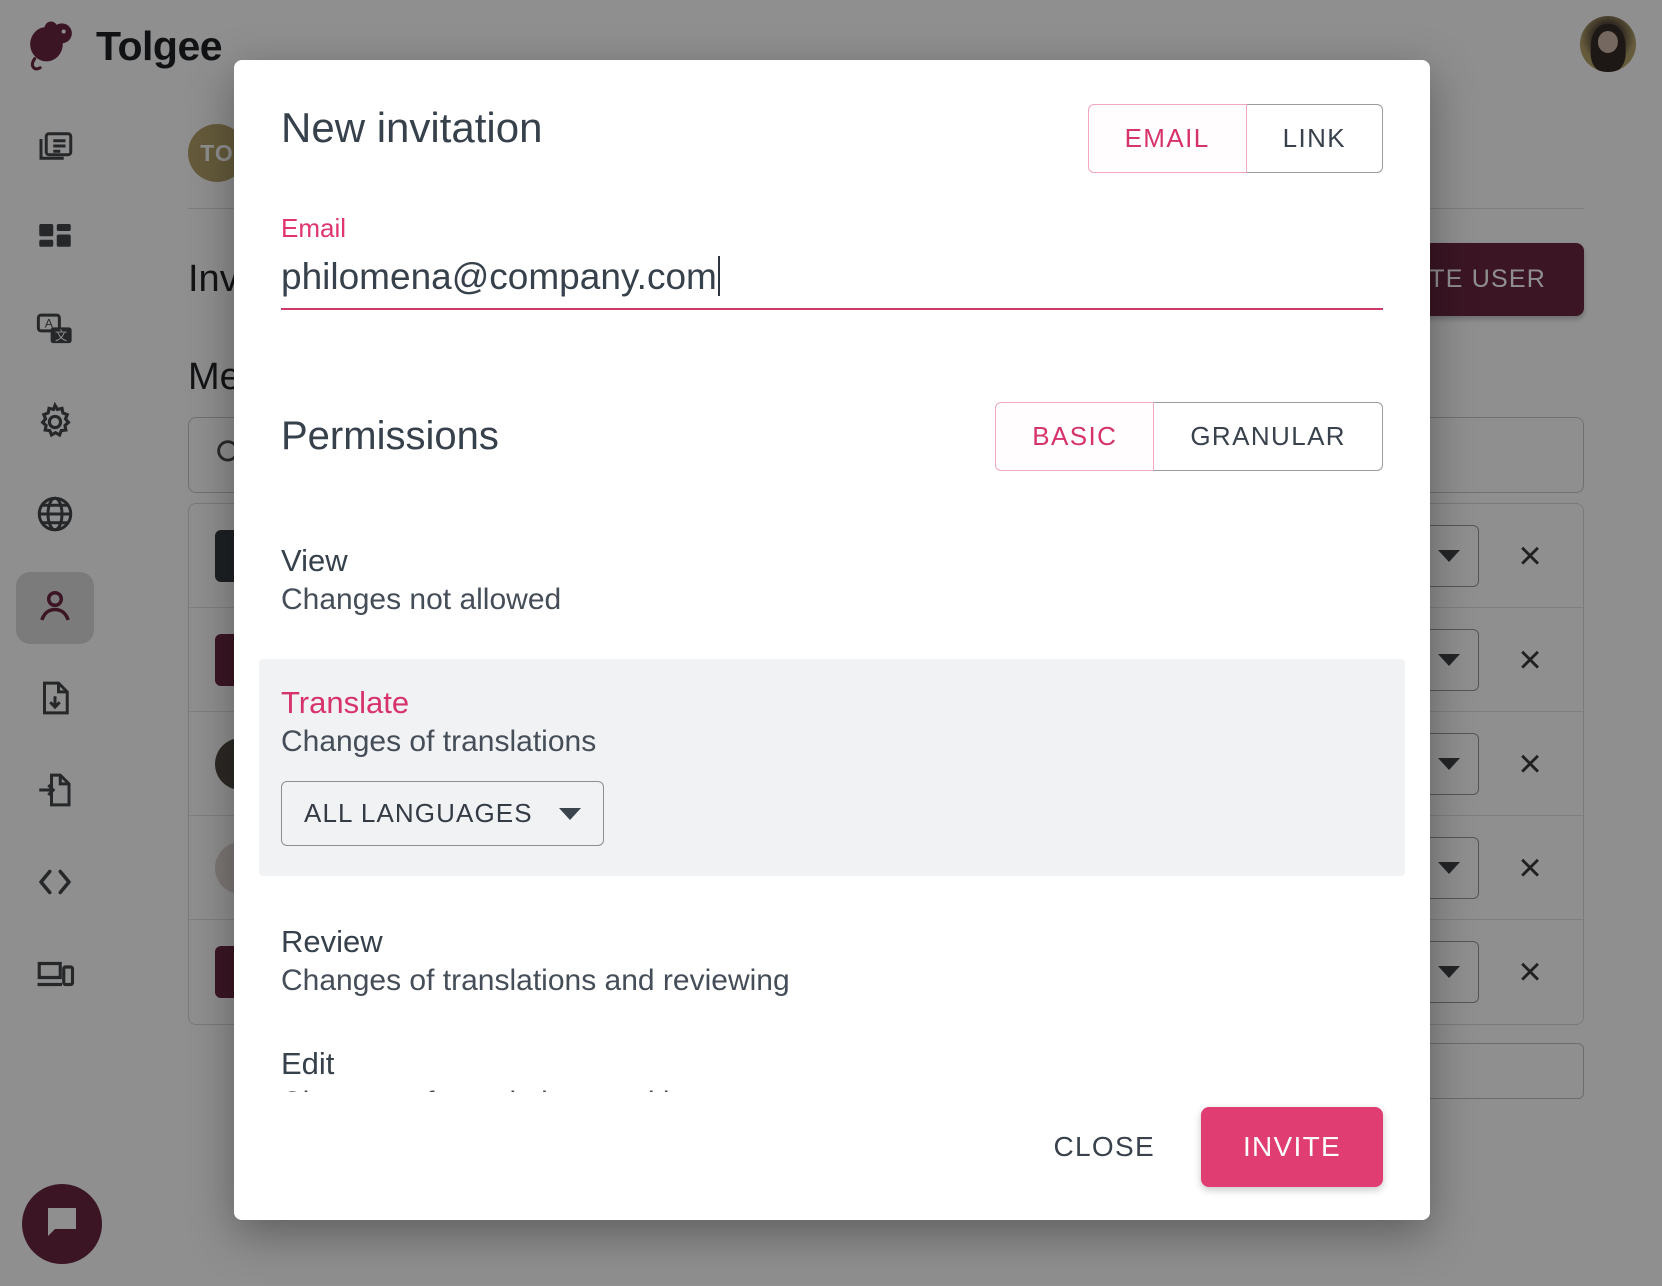  I want to click on email-field-label: Email, so click(314, 228).